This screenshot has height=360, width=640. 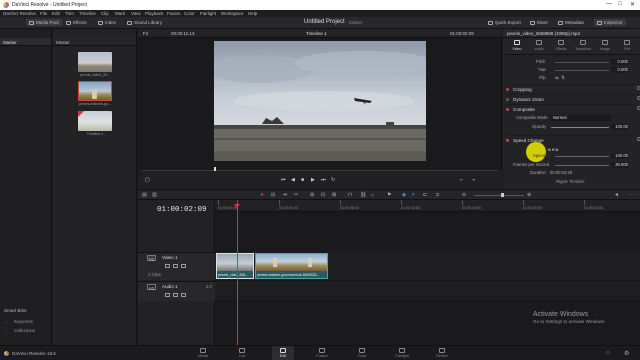 What do you see at coordinates (293, 180) in the screenshot?
I see `reverse-play-icon: ◀` at bounding box center [293, 180].